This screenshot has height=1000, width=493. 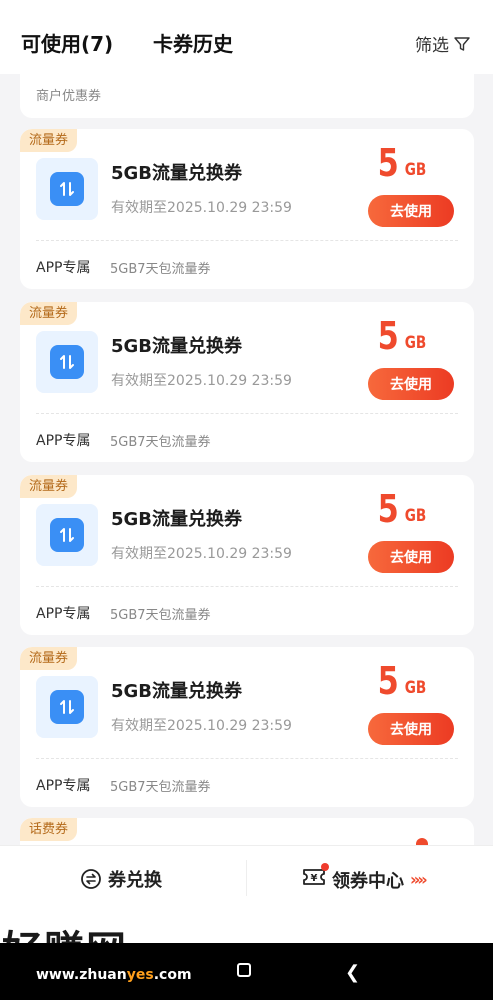 What do you see at coordinates (419, 879) in the screenshot?
I see `chevrons-right-icon: »»` at bounding box center [419, 879].